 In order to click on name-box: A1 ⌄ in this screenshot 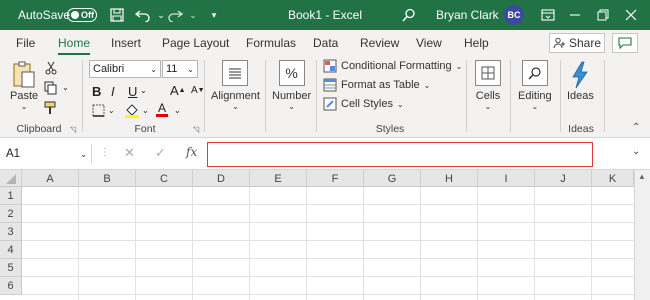, I will do `click(47, 154)`.